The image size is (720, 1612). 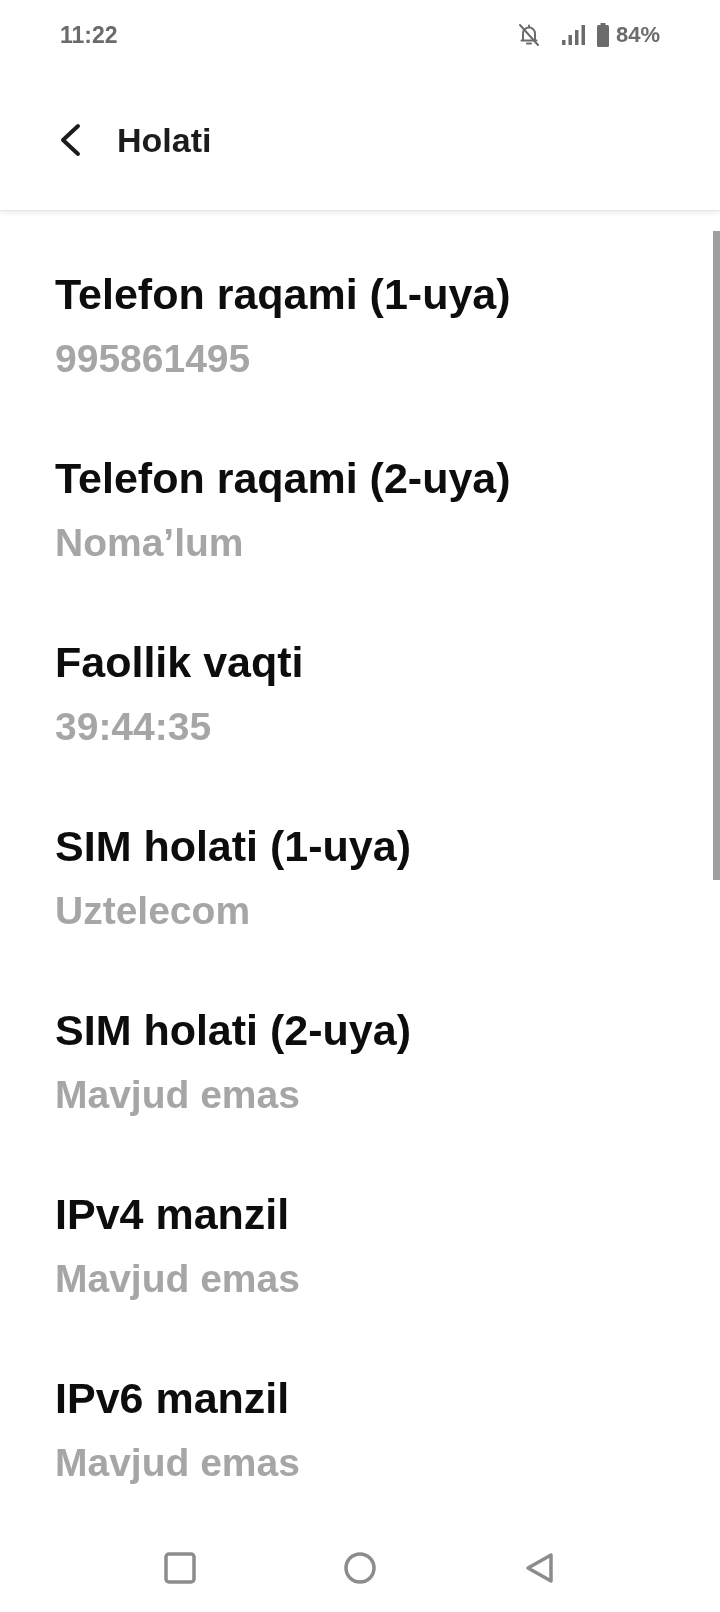 What do you see at coordinates (283, 294) in the screenshot?
I see `item-title: Telefon raqami (1-uya)` at bounding box center [283, 294].